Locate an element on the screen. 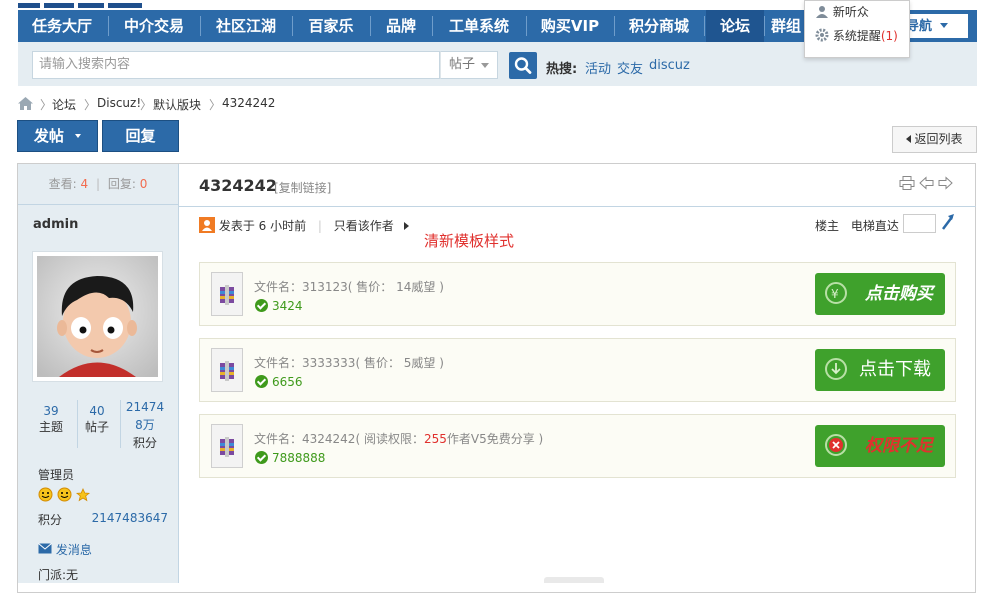  filename-prefix: 文件名：4324242( 阅读权限： is located at coordinates (339, 439).